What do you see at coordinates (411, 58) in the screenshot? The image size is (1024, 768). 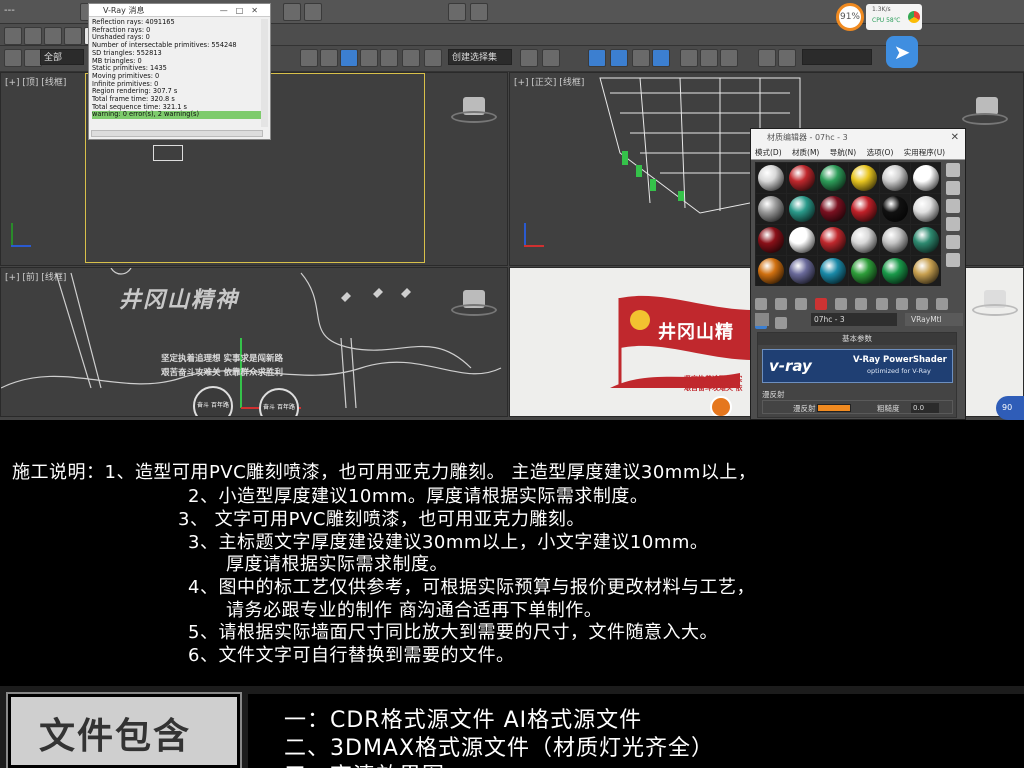 I see `mirror-icon` at bounding box center [411, 58].